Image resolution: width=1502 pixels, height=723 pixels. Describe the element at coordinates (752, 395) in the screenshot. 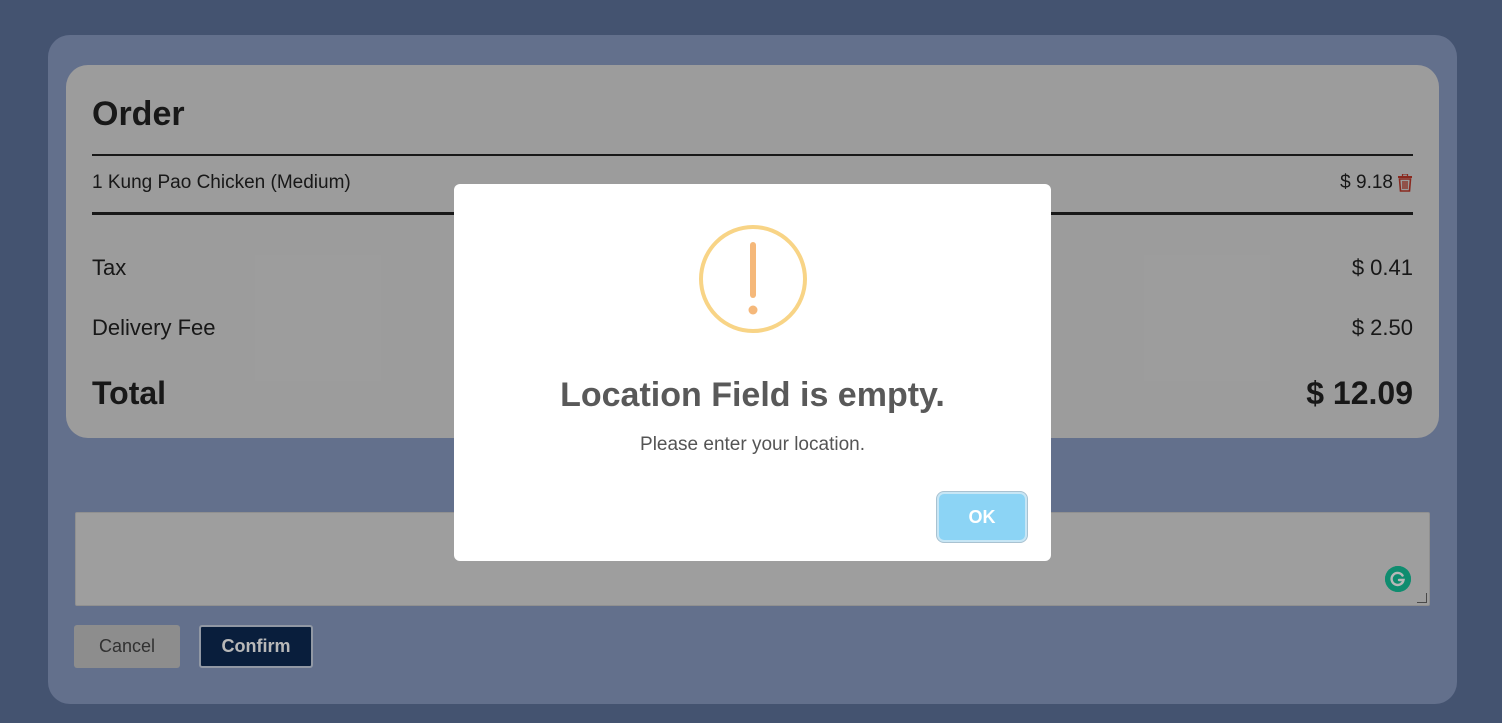

I see `dialog-title: Location Field is empty.` at that location.